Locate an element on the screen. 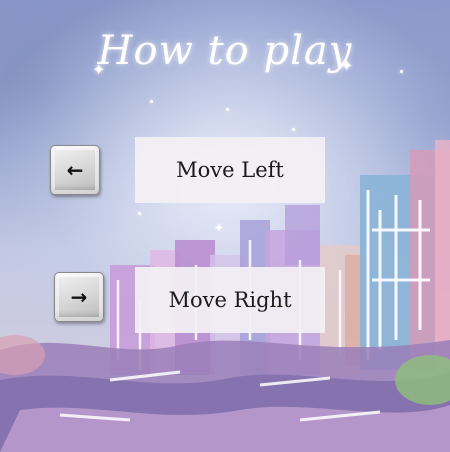 Image resolution: width=450 pixels, height=452 pixels. move-left-label: Move Left is located at coordinates (230, 170).